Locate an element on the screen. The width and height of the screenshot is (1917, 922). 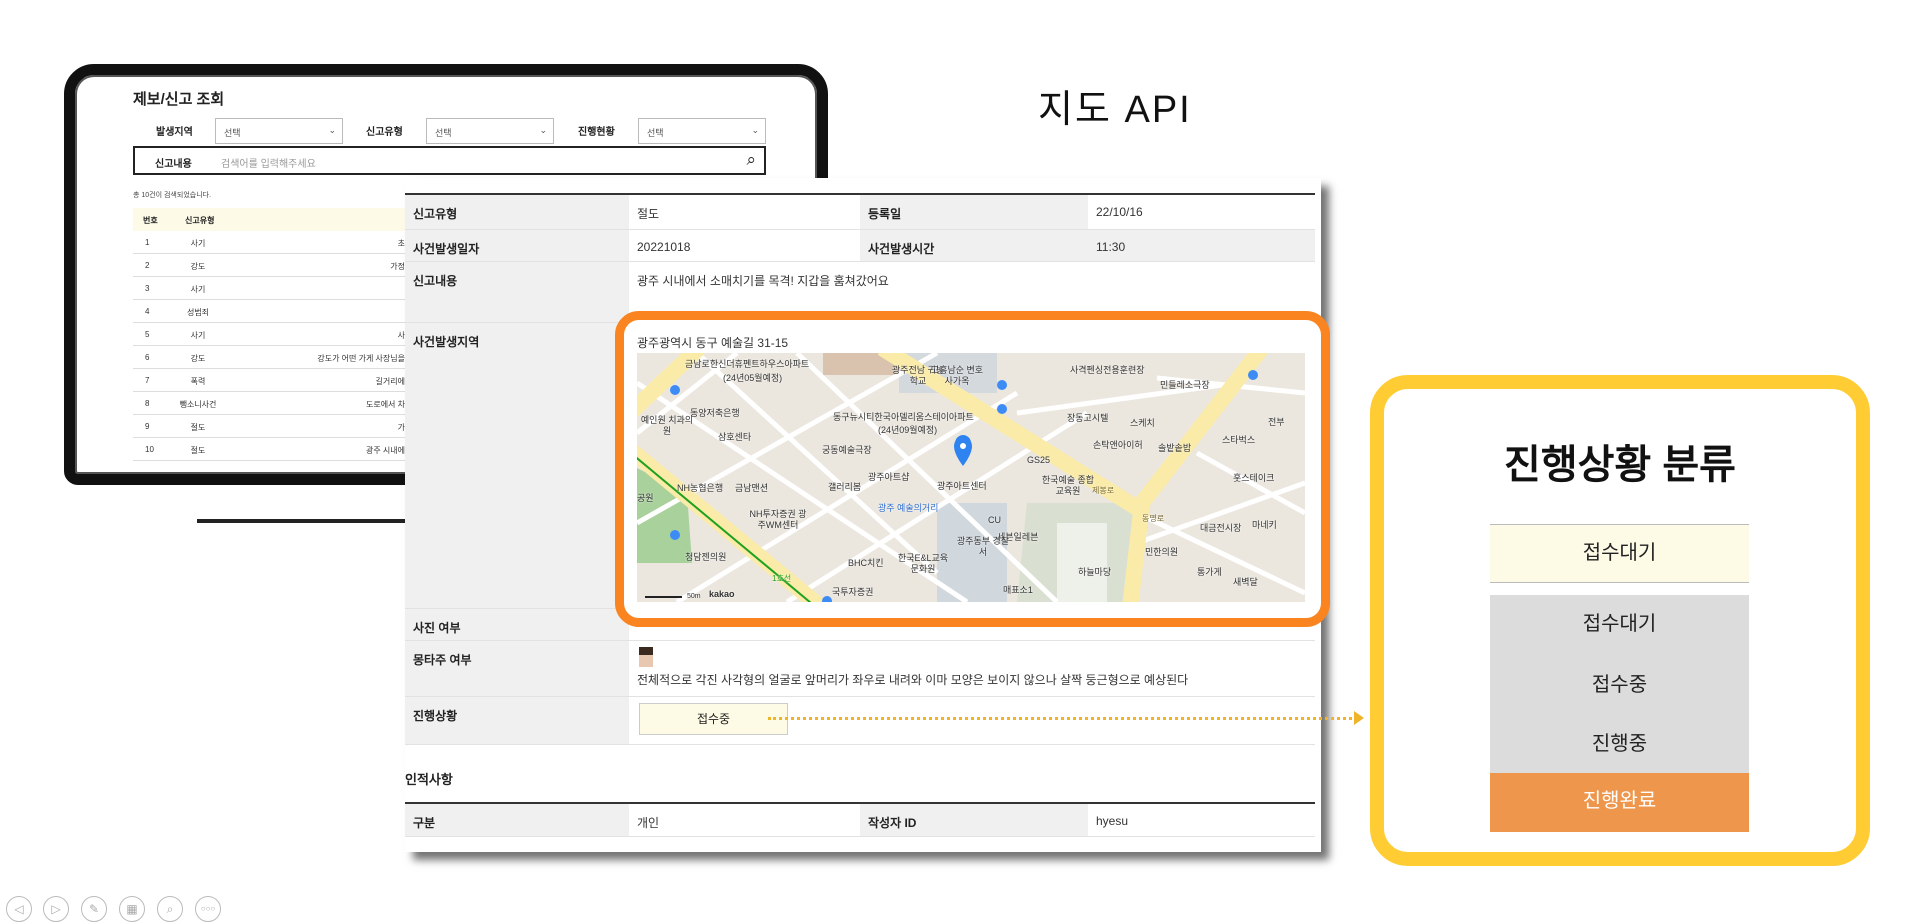
row-content: 광주 시내에 is located at coordinates (385, 450).